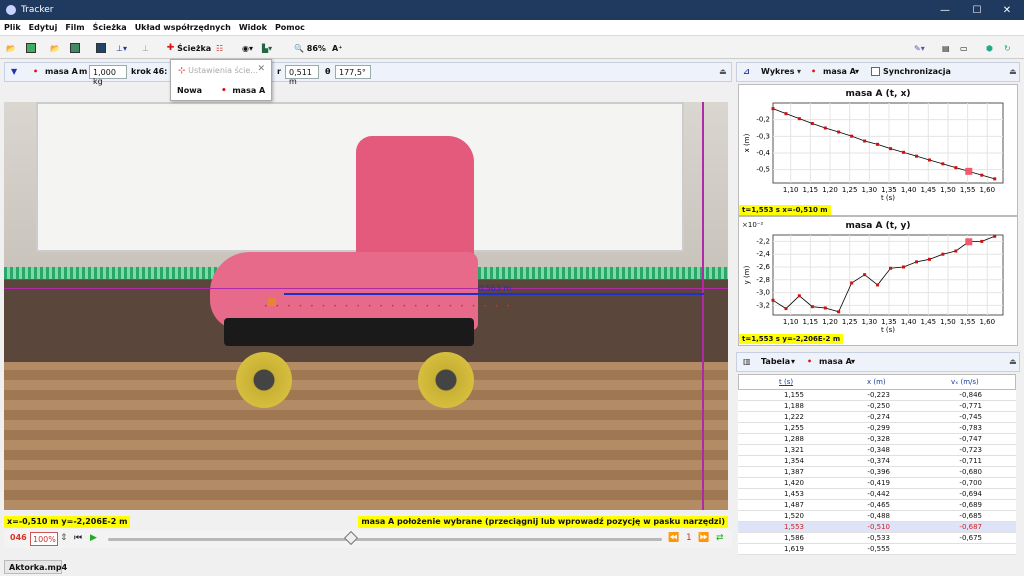 The height and width of the screenshot is (576, 1024). What do you see at coordinates (853, 361) in the screenshot?
I see `table-track-chevron-icon: ▾` at bounding box center [853, 361].